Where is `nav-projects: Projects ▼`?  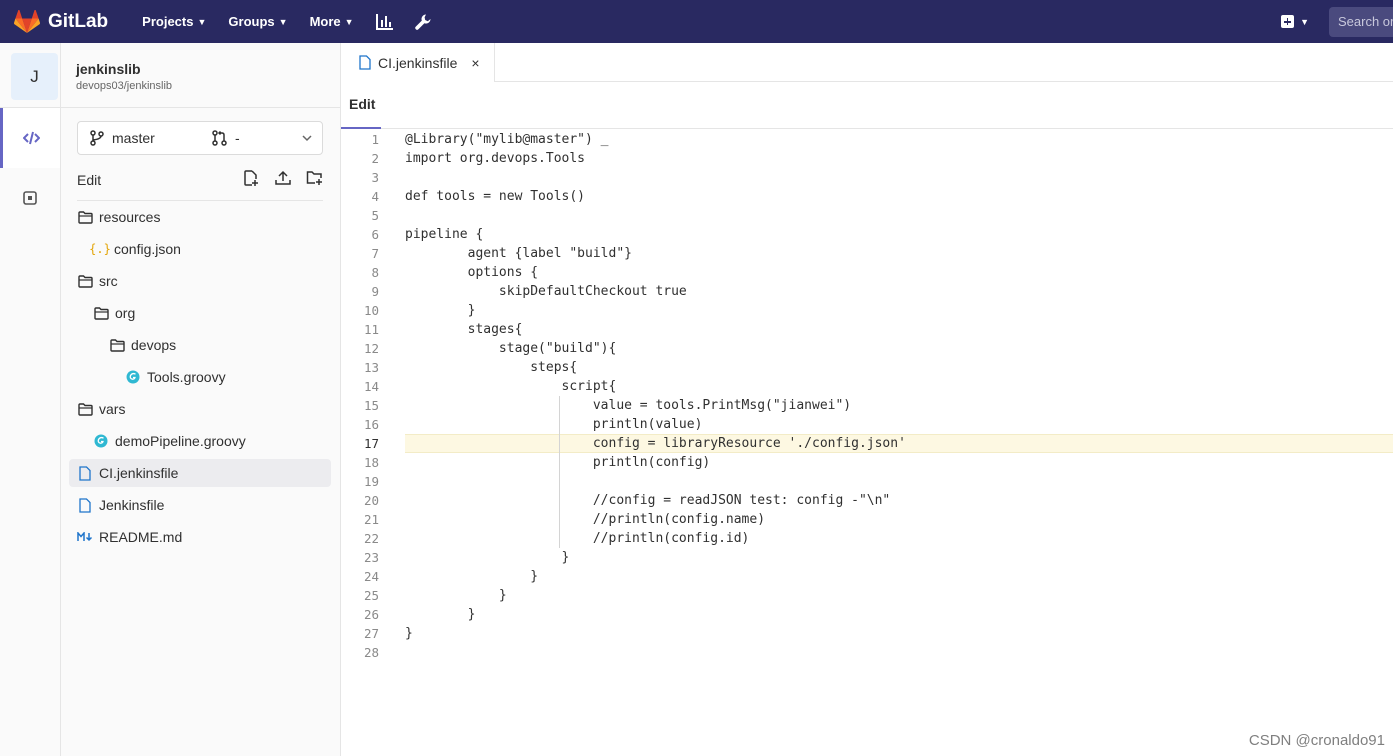 nav-projects: Projects ▼ is located at coordinates (174, 21).